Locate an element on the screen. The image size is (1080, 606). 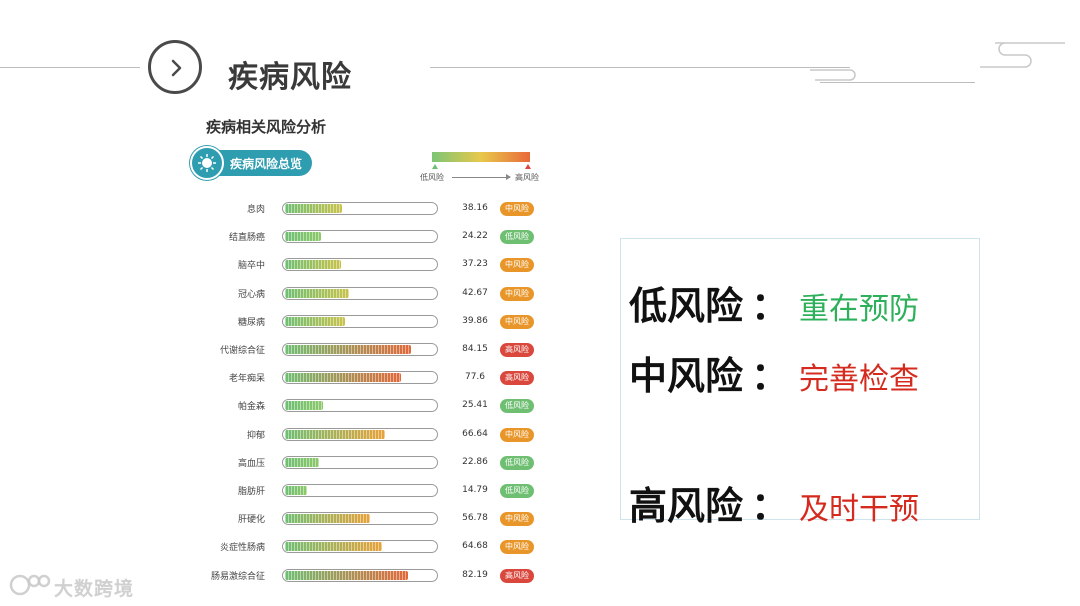
advice-mid-colon: ： is located at coordinates (770, 376).